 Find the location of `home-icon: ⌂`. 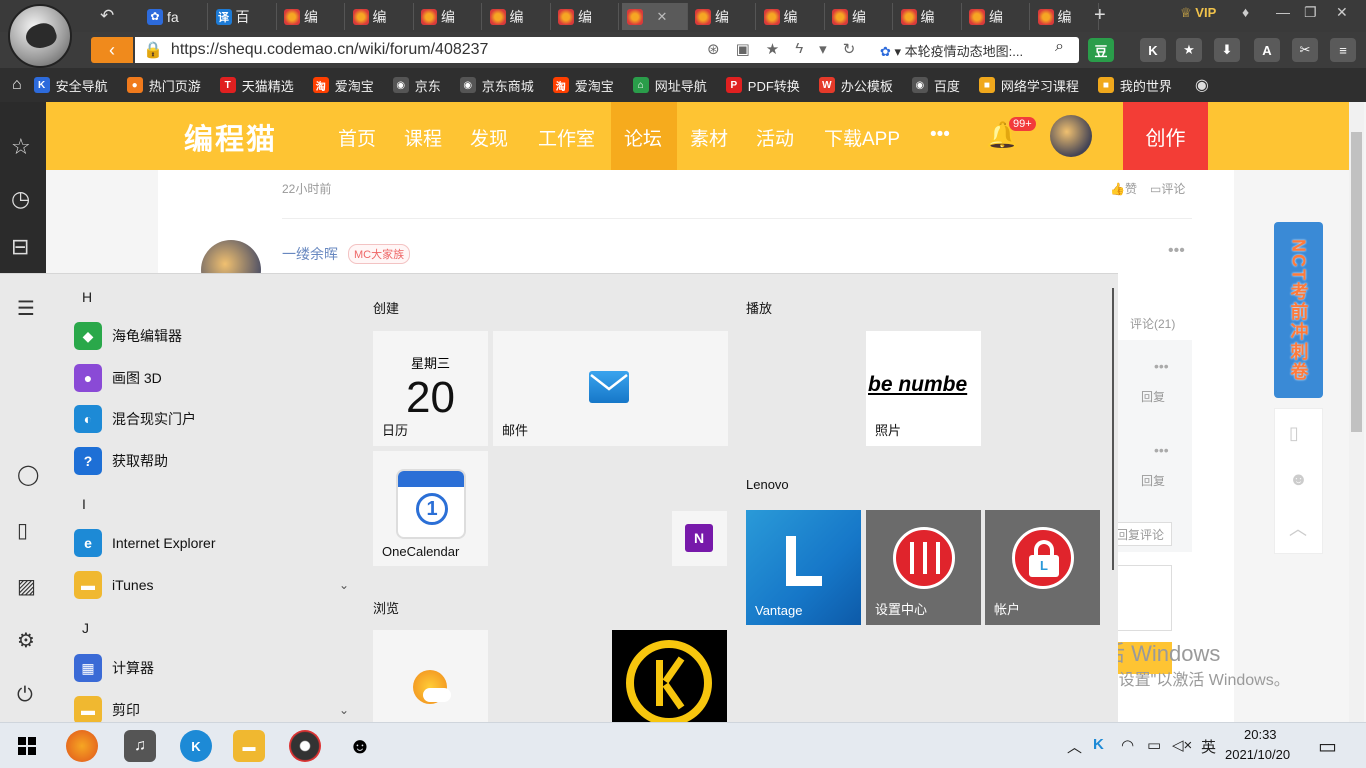

home-icon: ⌂ is located at coordinates (17, 85).